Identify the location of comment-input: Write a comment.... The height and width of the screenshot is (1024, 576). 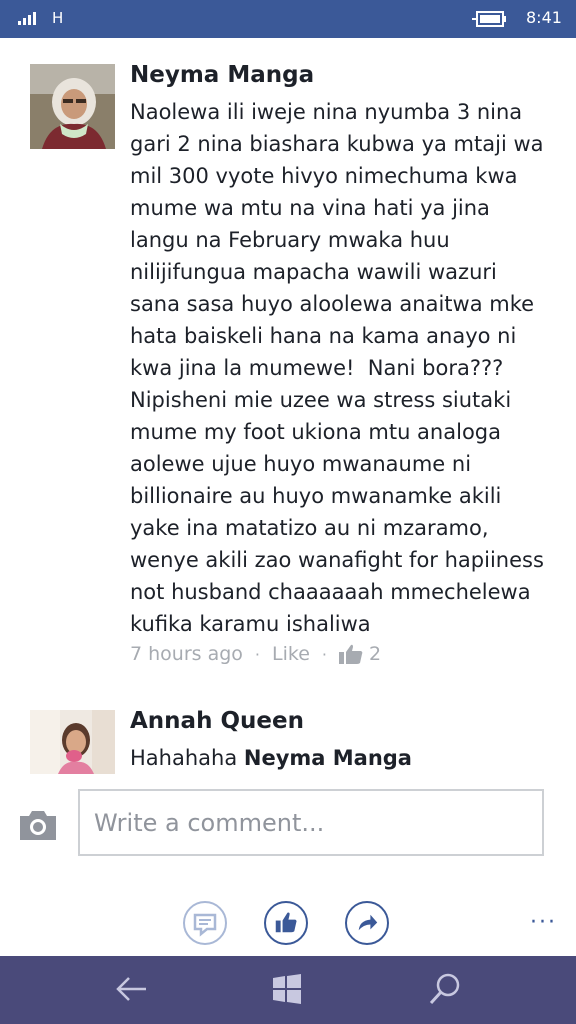
(311, 822).